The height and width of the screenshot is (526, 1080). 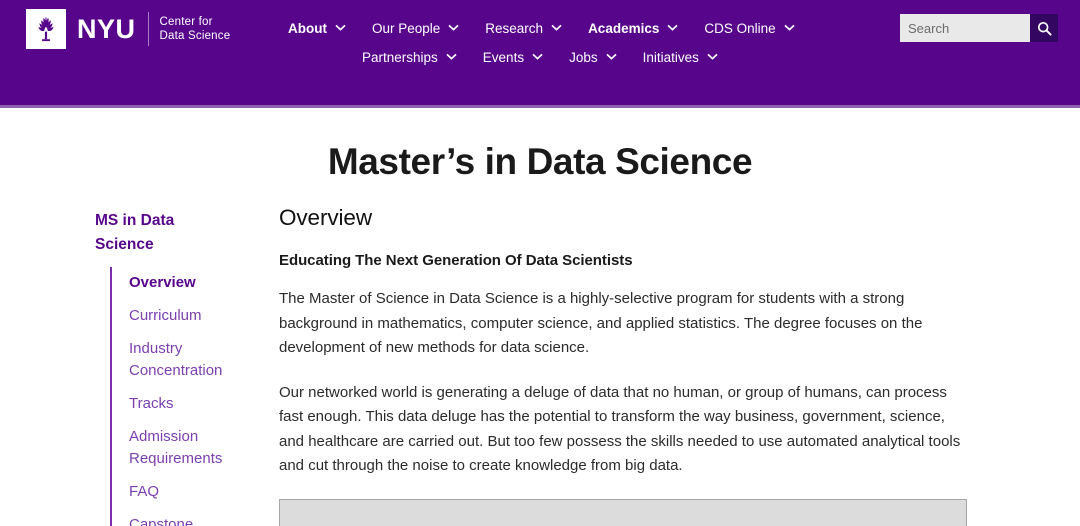 What do you see at coordinates (199, 404) in the screenshot?
I see `sidebar-item-tracks: Tracks` at bounding box center [199, 404].